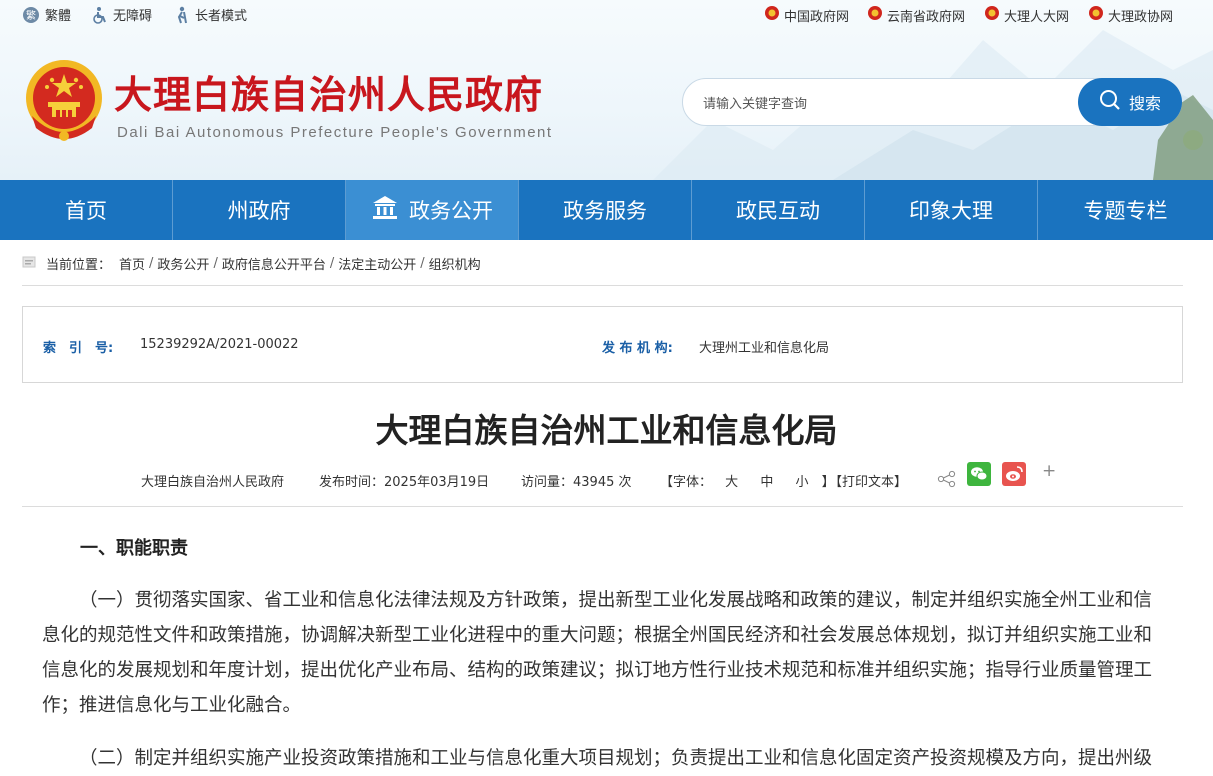 This screenshot has height=776, width=1213. What do you see at coordinates (637, 348) in the screenshot?
I see `publisher-label: 发 布 机 构:` at bounding box center [637, 348].